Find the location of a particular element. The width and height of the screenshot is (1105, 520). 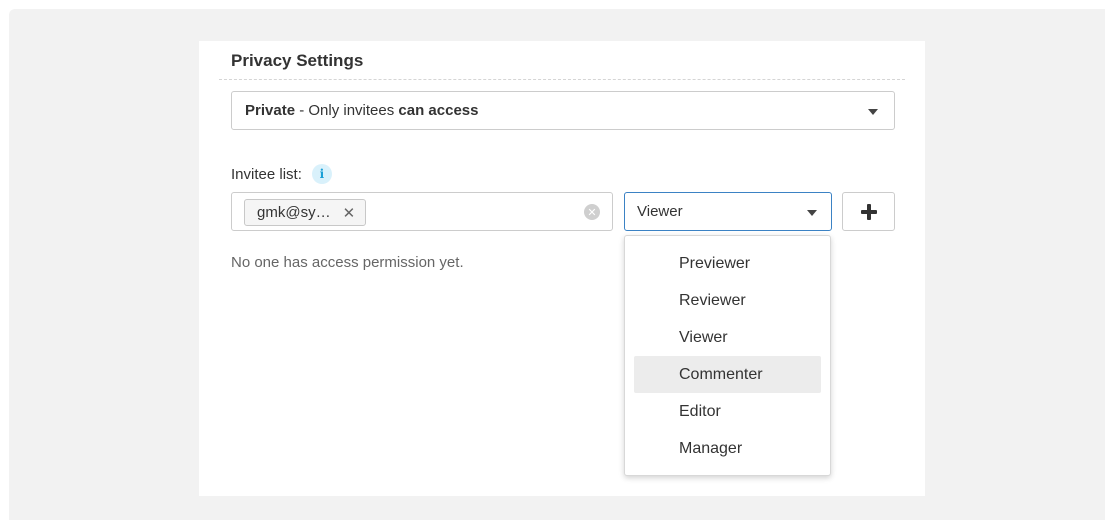

invitee-input: gmk@sy… ✕ ✕ is located at coordinates (422, 211).